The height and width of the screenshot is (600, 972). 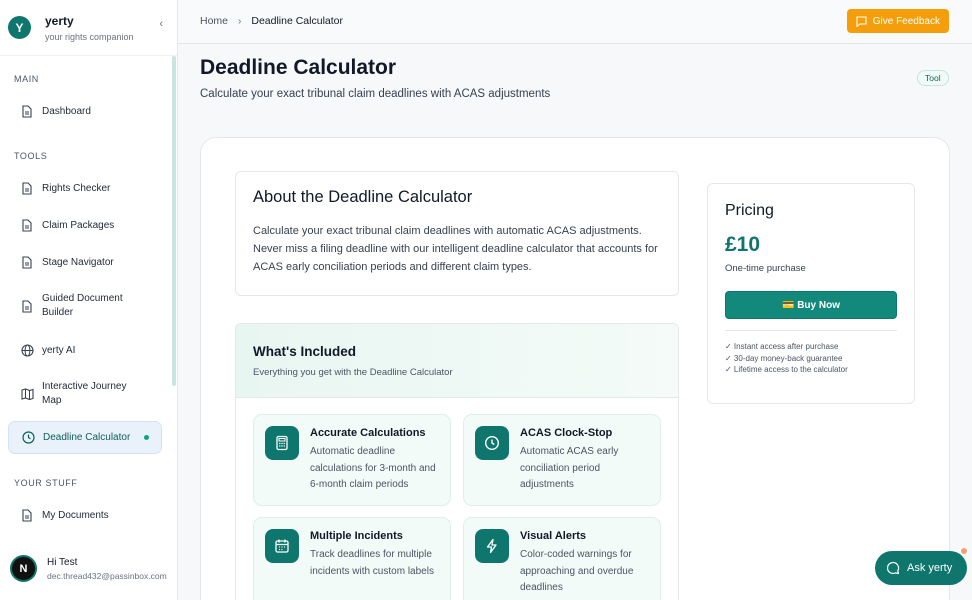 I want to click on perk-item: ✓ Instant access after purchase, so click(x=782, y=346).